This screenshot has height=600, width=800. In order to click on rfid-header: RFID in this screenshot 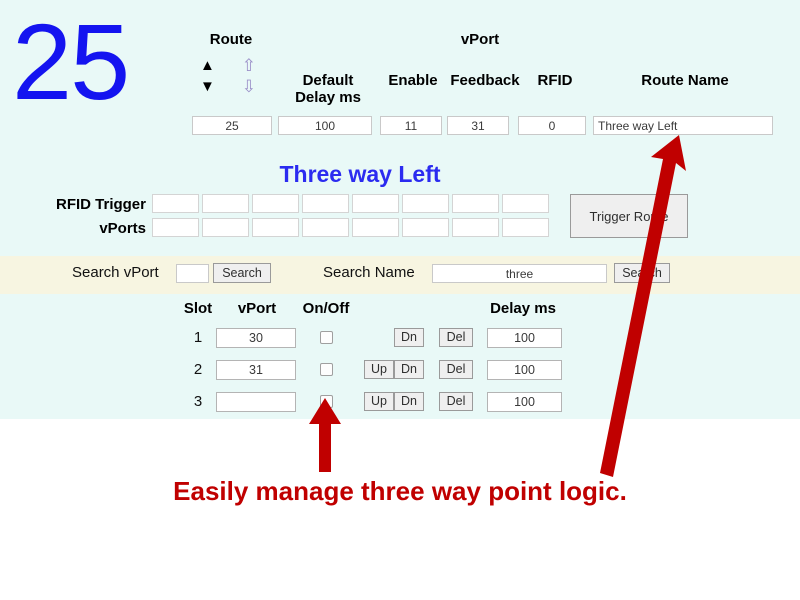, I will do `click(555, 80)`.